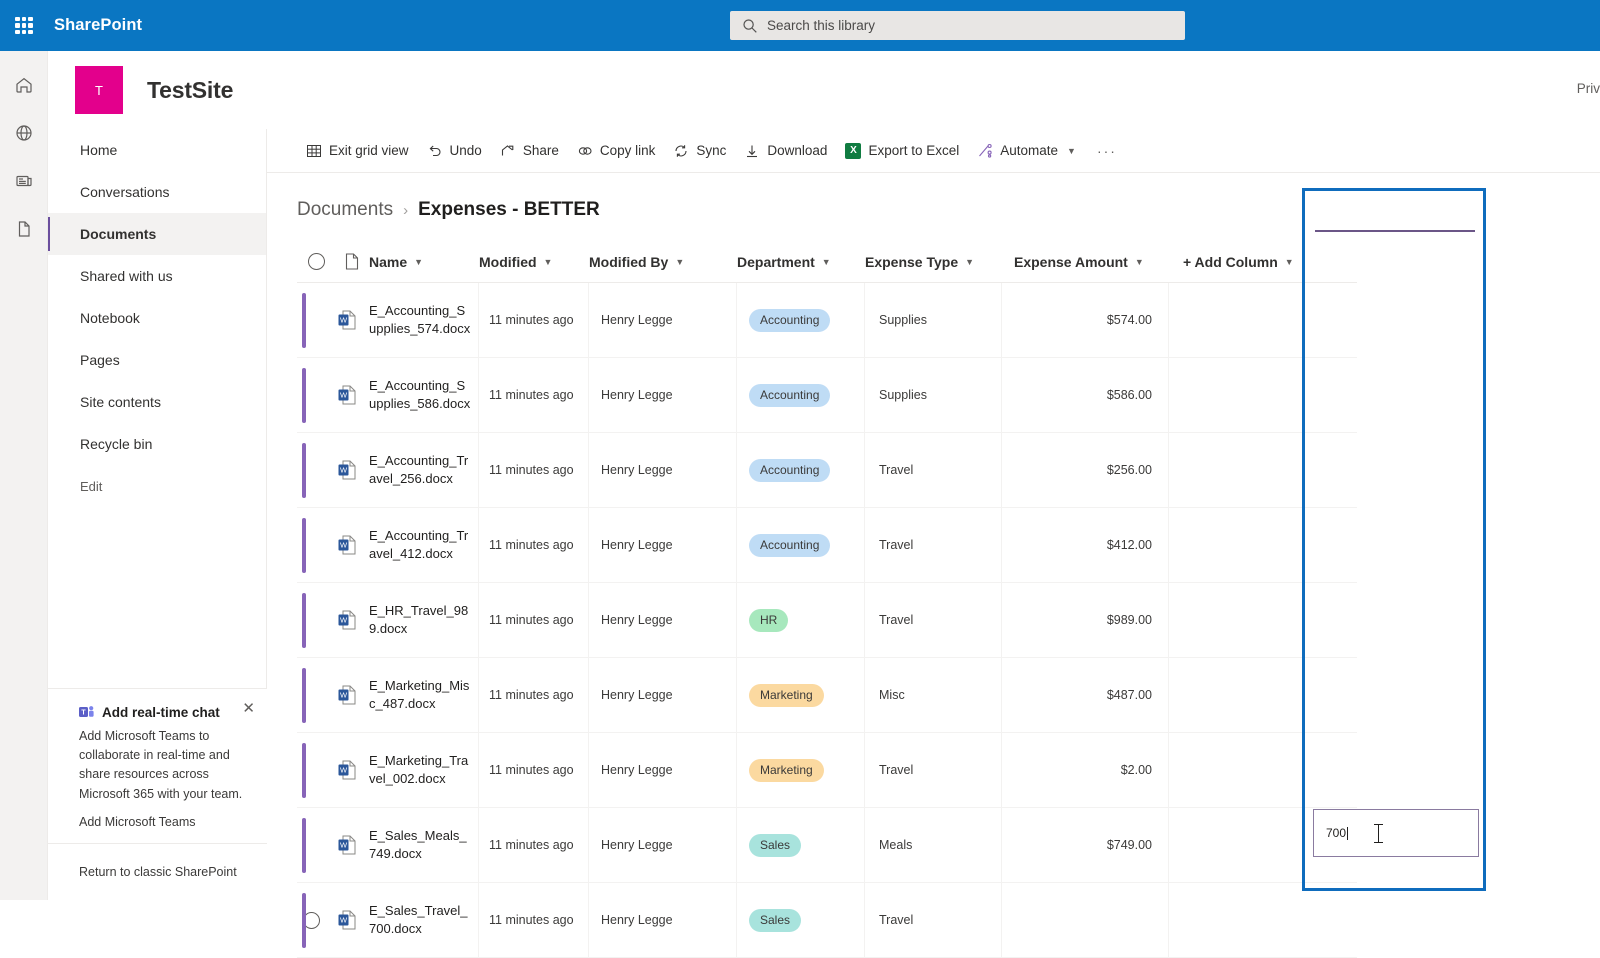 The width and height of the screenshot is (1600, 958). What do you see at coordinates (24, 181) in the screenshot?
I see `news-icon` at bounding box center [24, 181].